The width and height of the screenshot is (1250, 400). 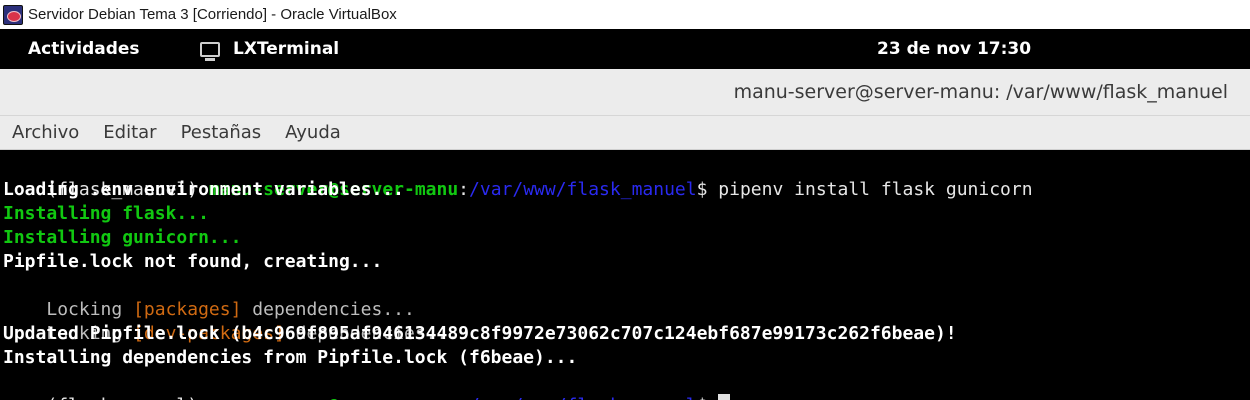 I want to click on locking-text: Locking, so click(x=90, y=309).